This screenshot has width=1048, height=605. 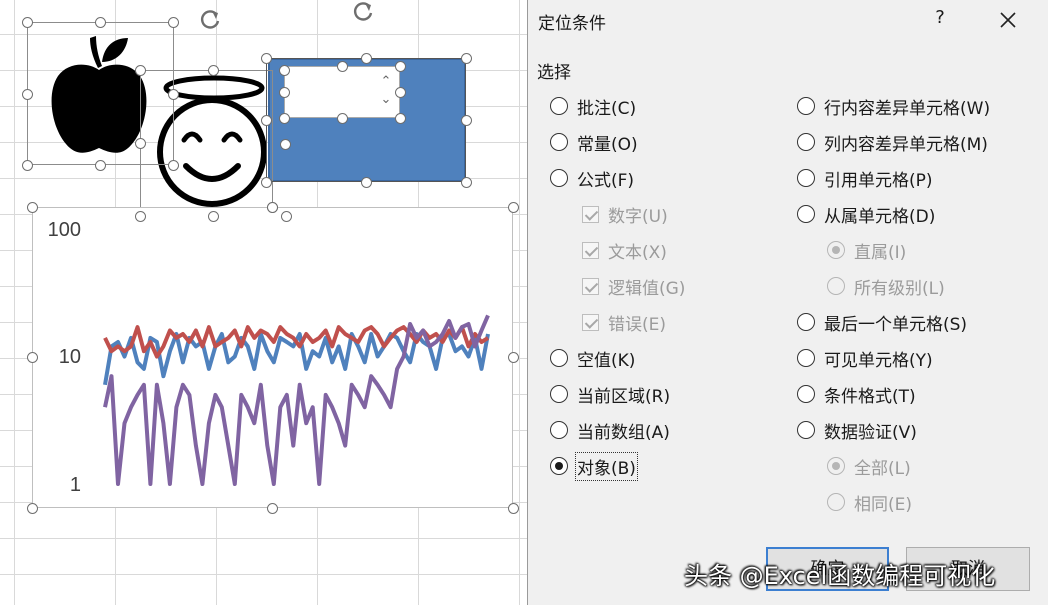 What do you see at coordinates (870, 432) in the screenshot?
I see `option-label: 数据验证(V)` at bounding box center [870, 432].